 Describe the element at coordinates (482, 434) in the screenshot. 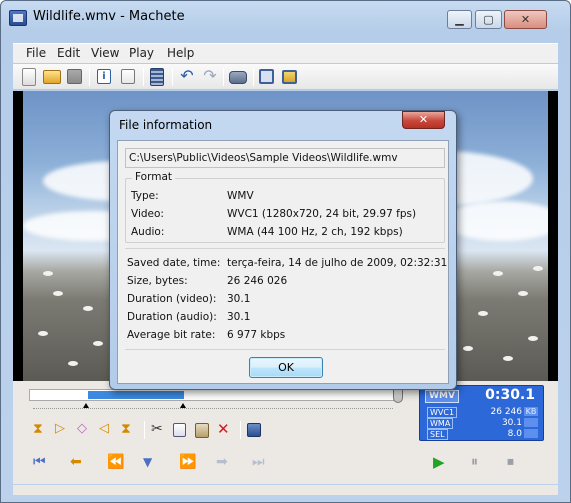

I see `panel-row-selection: SEL 8.0` at that location.